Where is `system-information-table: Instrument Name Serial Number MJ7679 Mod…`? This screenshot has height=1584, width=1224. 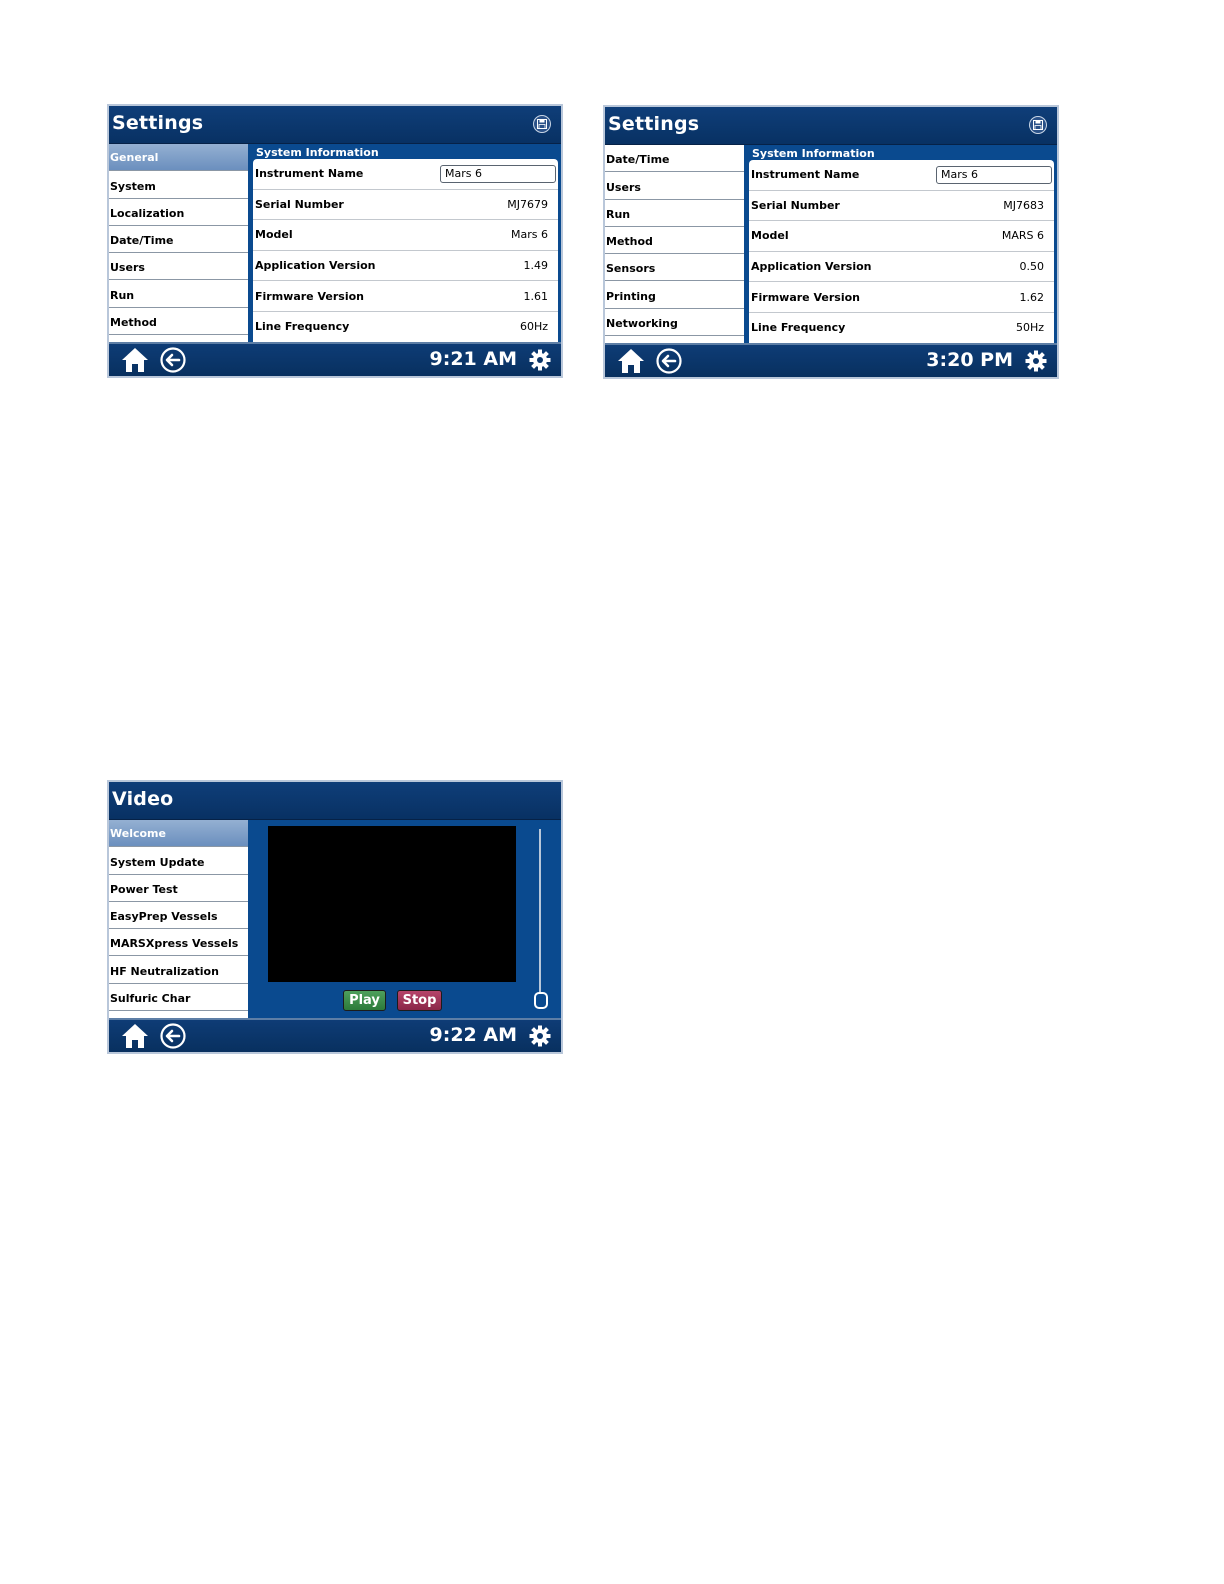
system-information-table: Instrument Name Serial Number MJ7679 Mod… is located at coordinates (405, 251).